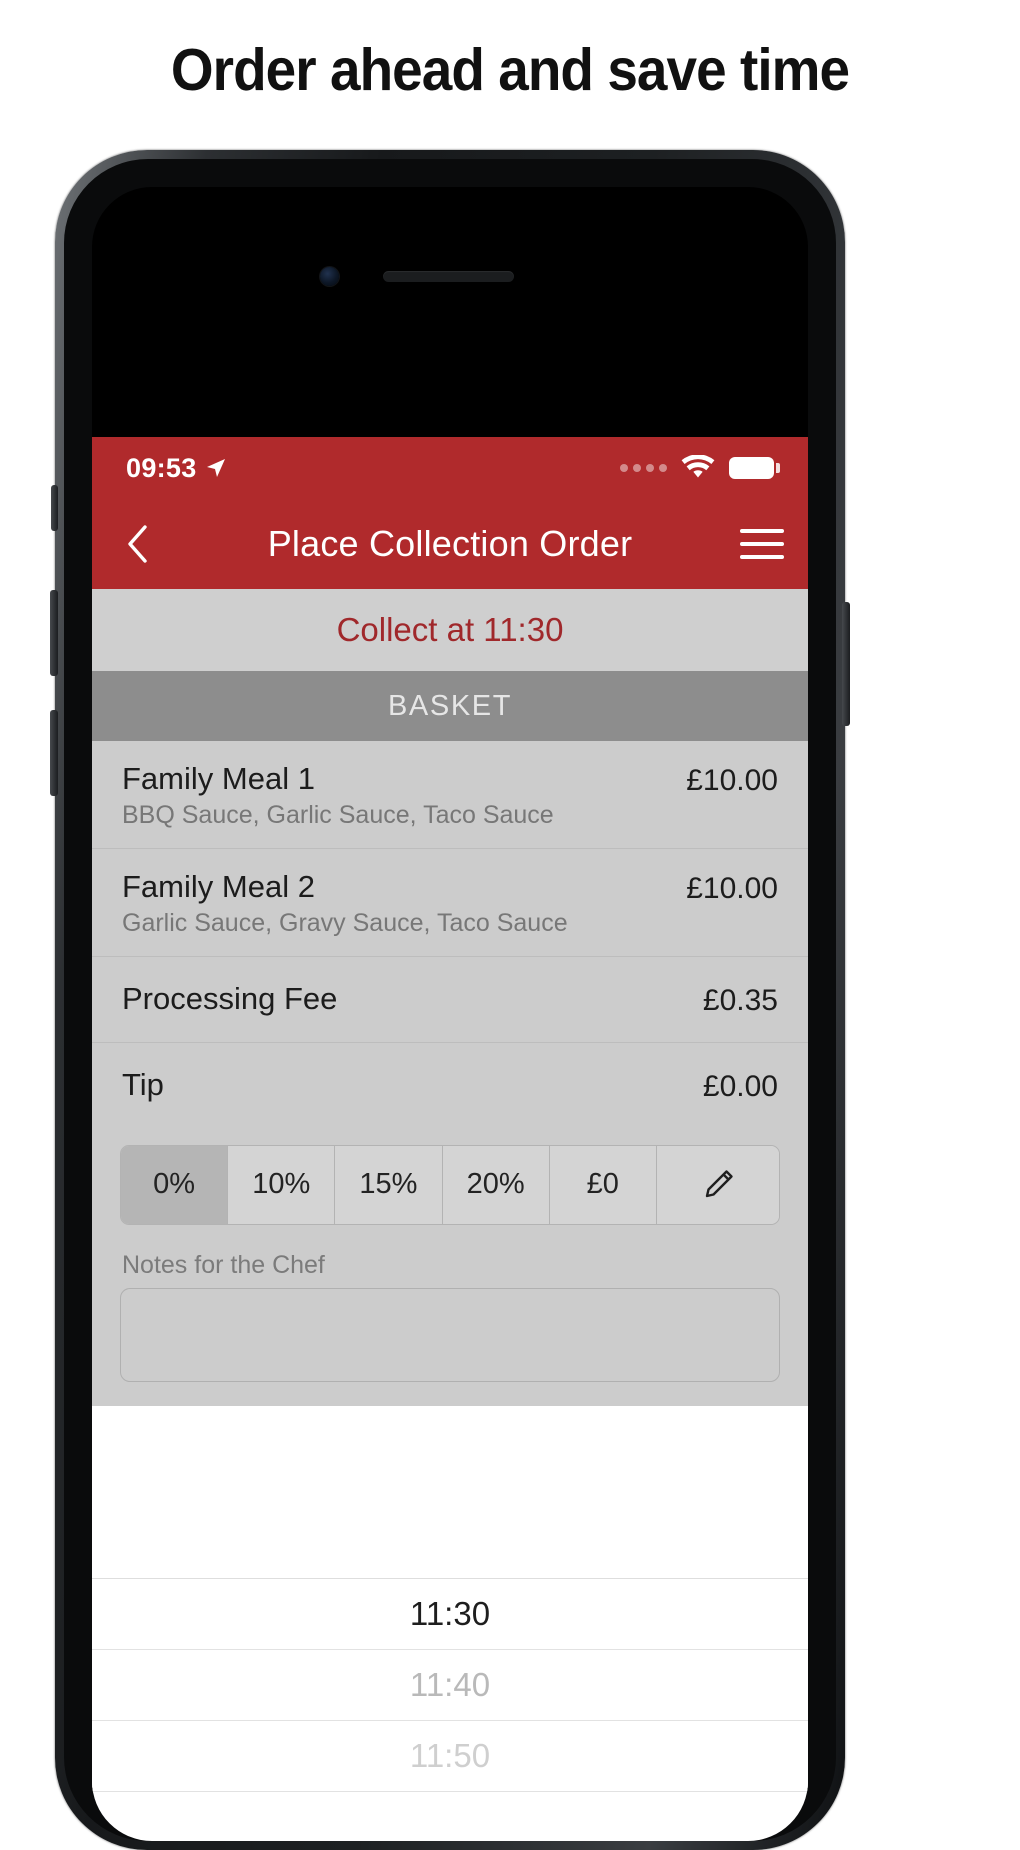 The height and width of the screenshot is (1850, 1020). What do you see at coordinates (230, 999) in the screenshot?
I see `processing-fee-label: Processing Fee` at bounding box center [230, 999].